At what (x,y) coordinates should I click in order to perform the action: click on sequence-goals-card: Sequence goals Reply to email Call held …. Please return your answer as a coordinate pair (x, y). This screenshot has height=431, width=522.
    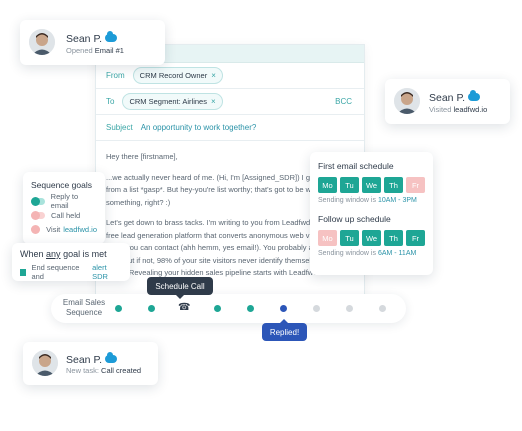
    Looking at the image, I should click on (64, 208).